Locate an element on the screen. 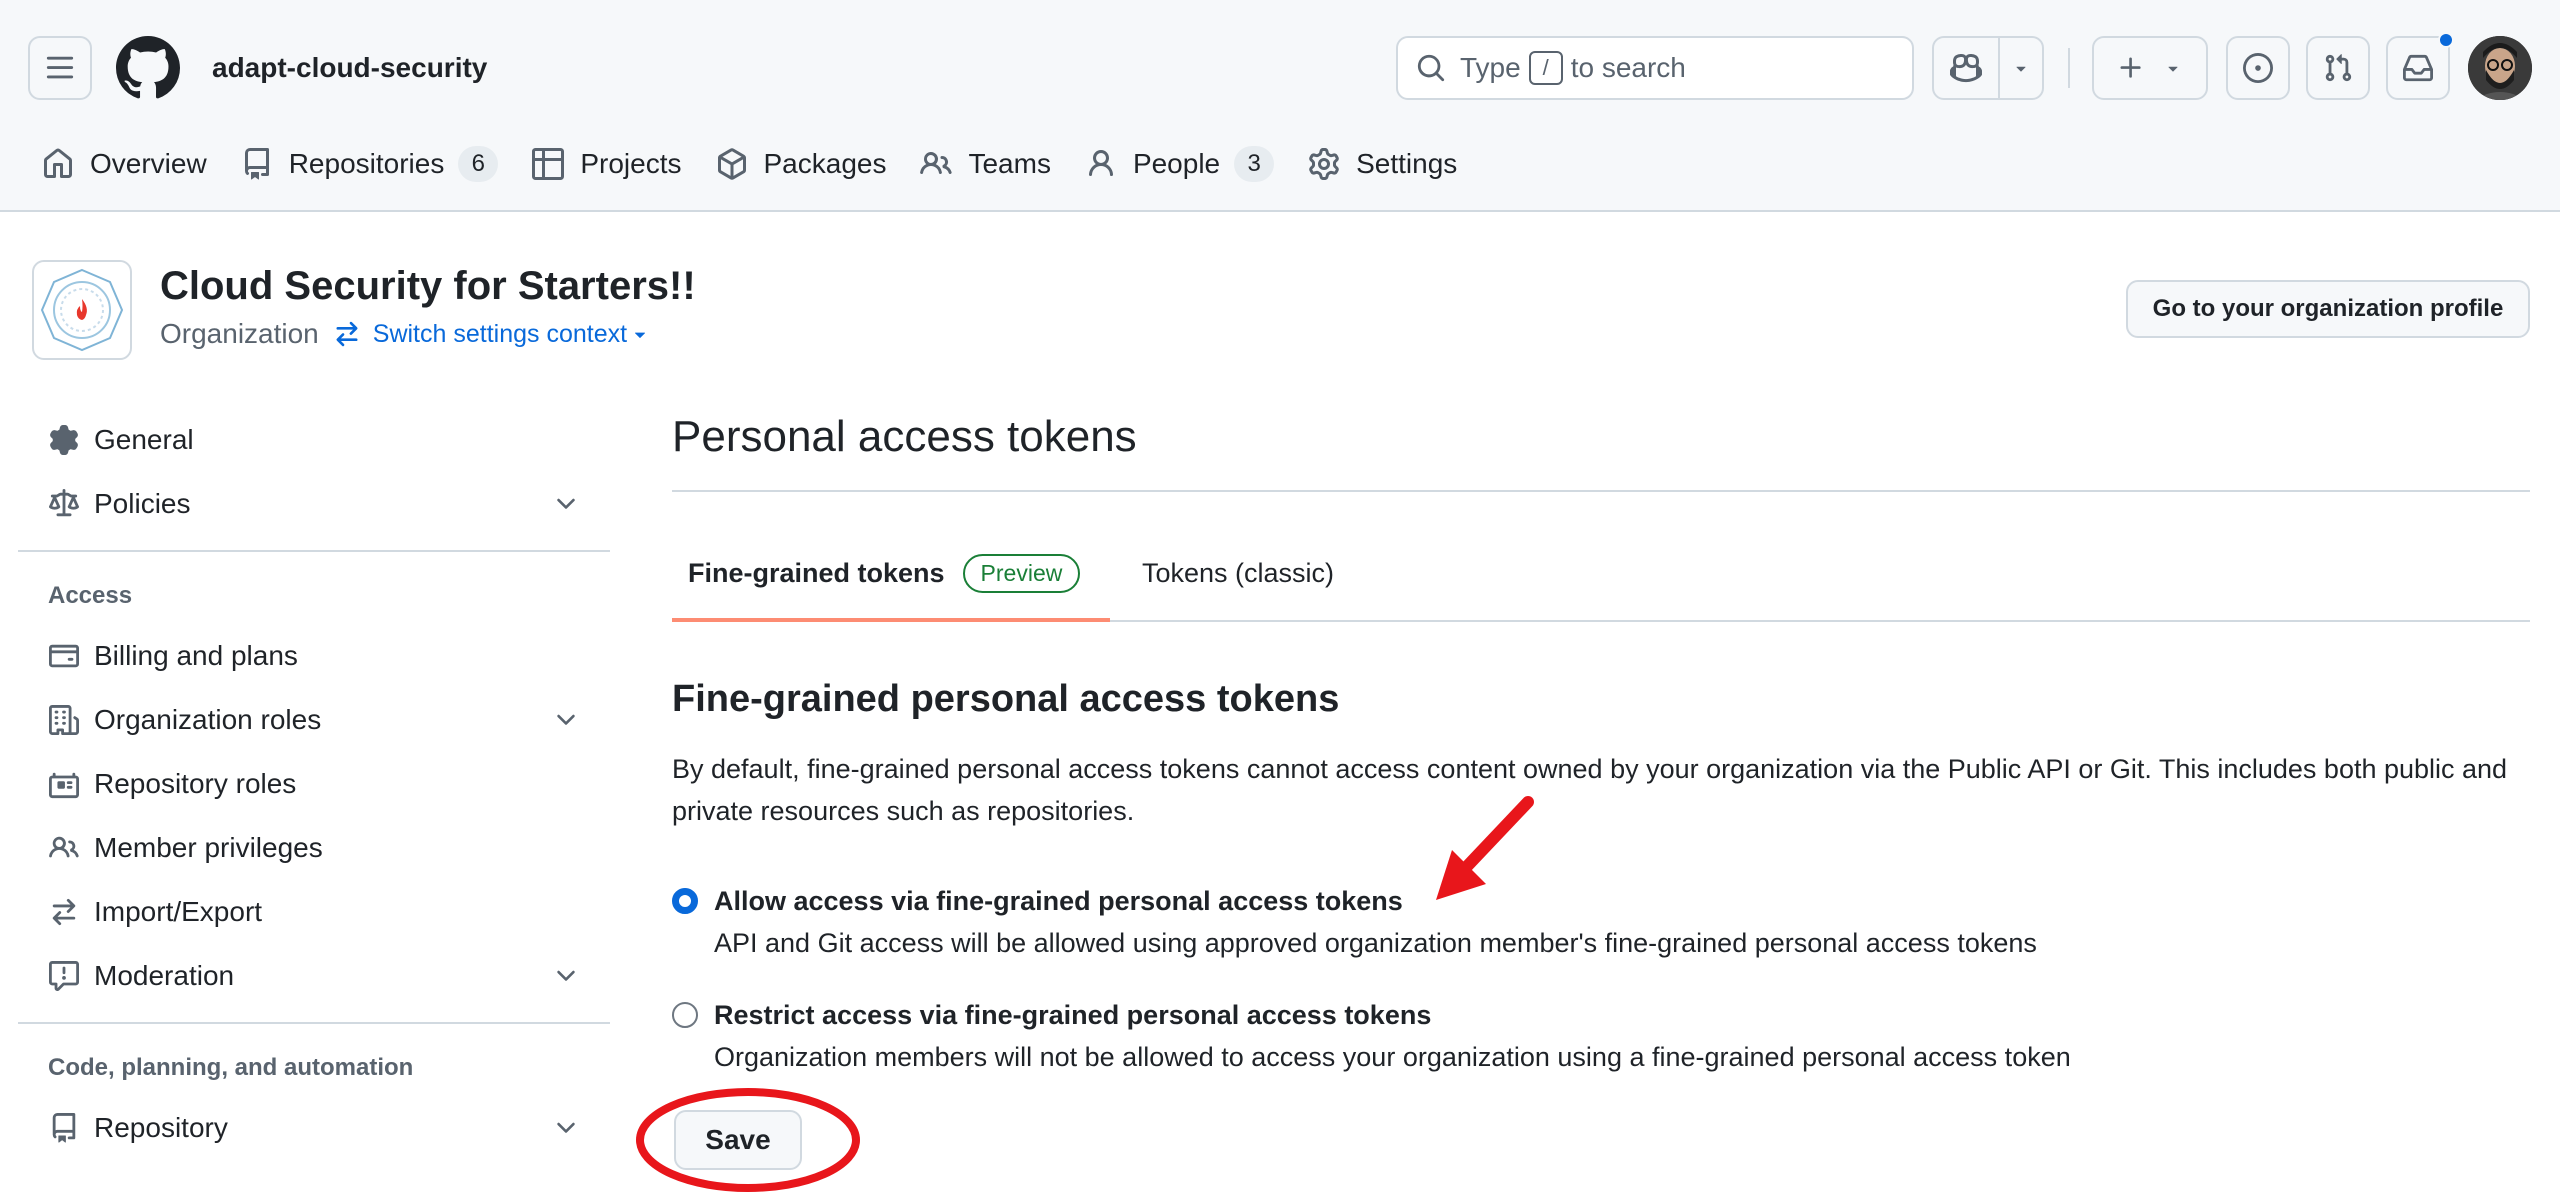 The image size is (2560, 1196). credit-card-icon is located at coordinates (64, 656).